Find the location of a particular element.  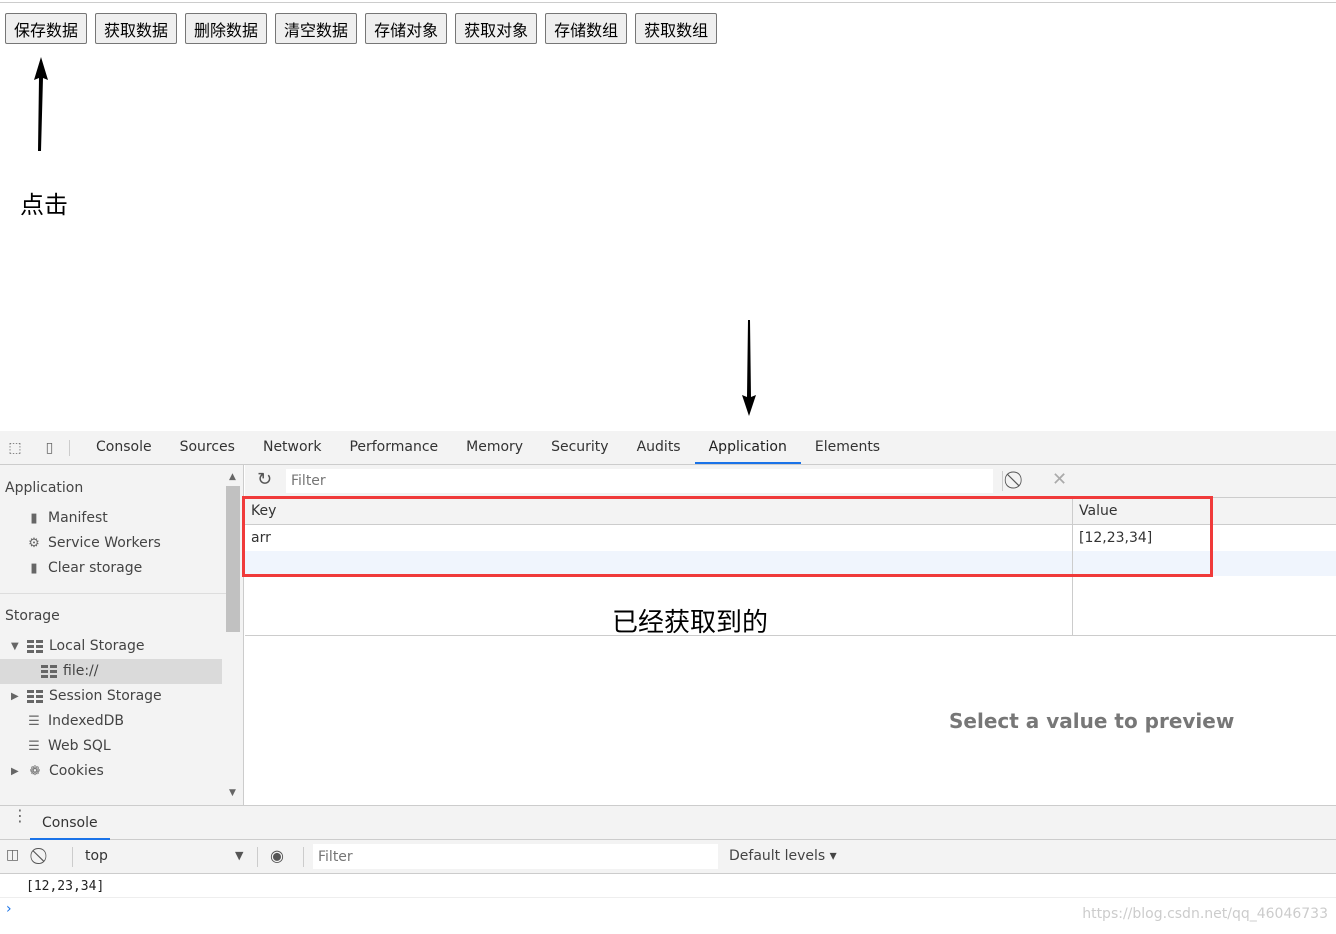

sidebar-item-session-storage: ▶ Session Storage is located at coordinates (86, 696).